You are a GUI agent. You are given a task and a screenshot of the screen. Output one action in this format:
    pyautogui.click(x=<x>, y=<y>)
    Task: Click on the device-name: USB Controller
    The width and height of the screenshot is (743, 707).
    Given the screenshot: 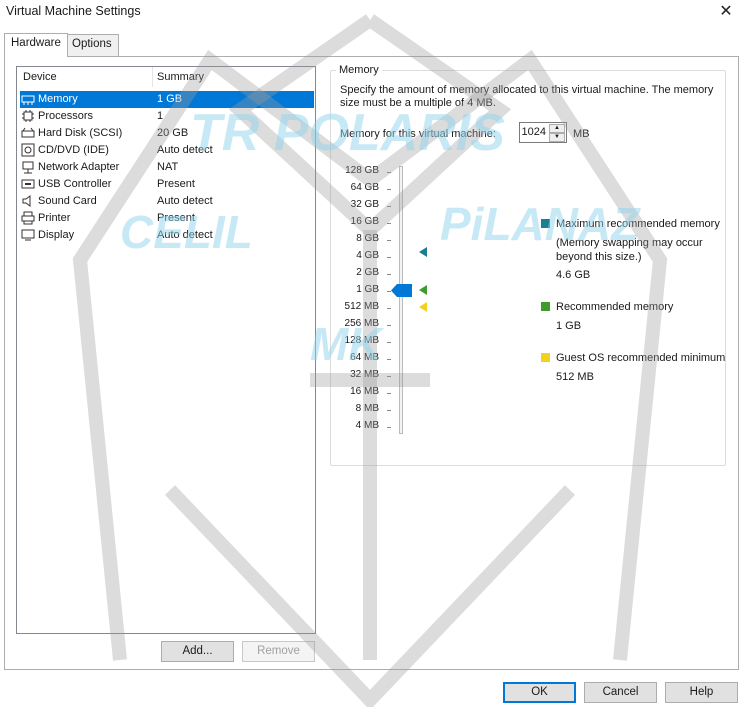 What is the action you would take?
    pyautogui.click(x=75, y=184)
    